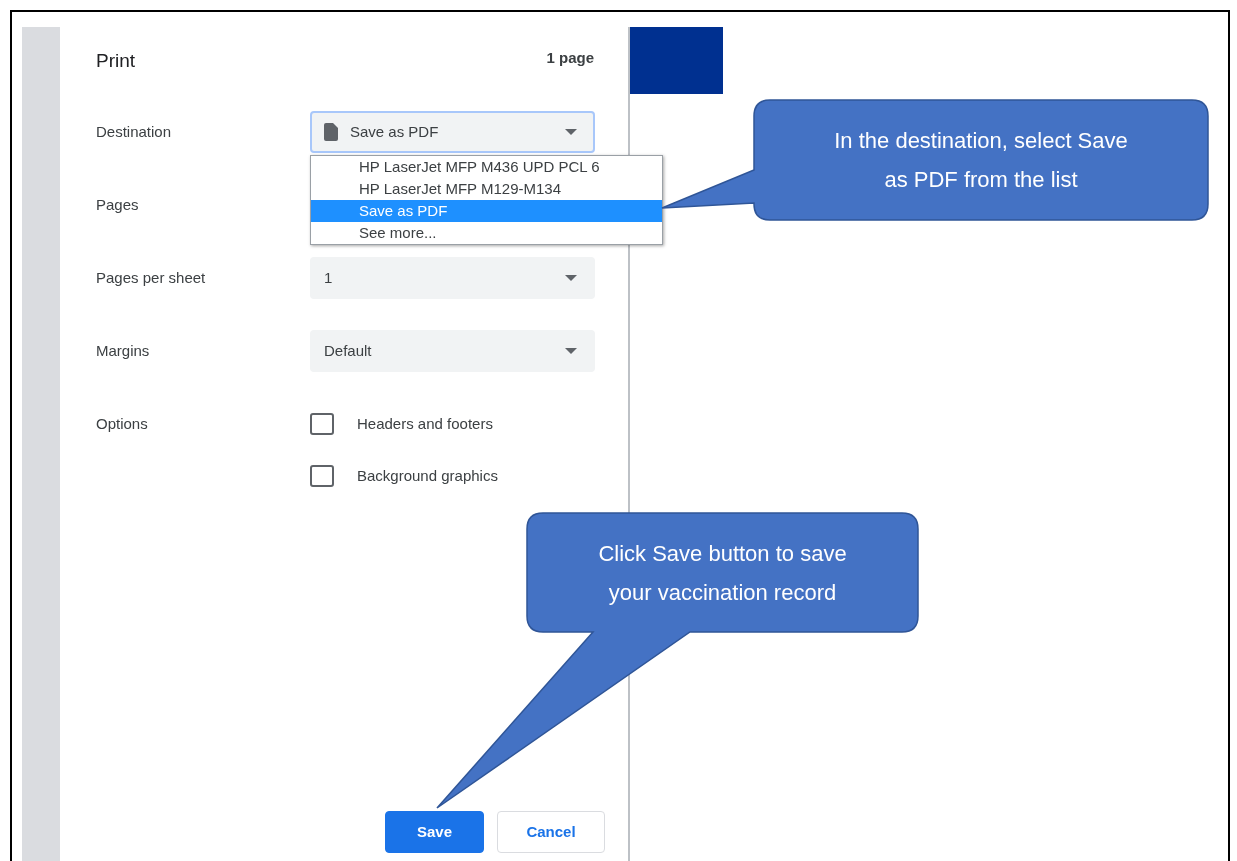  I want to click on select-field: 1, so click(452, 278).